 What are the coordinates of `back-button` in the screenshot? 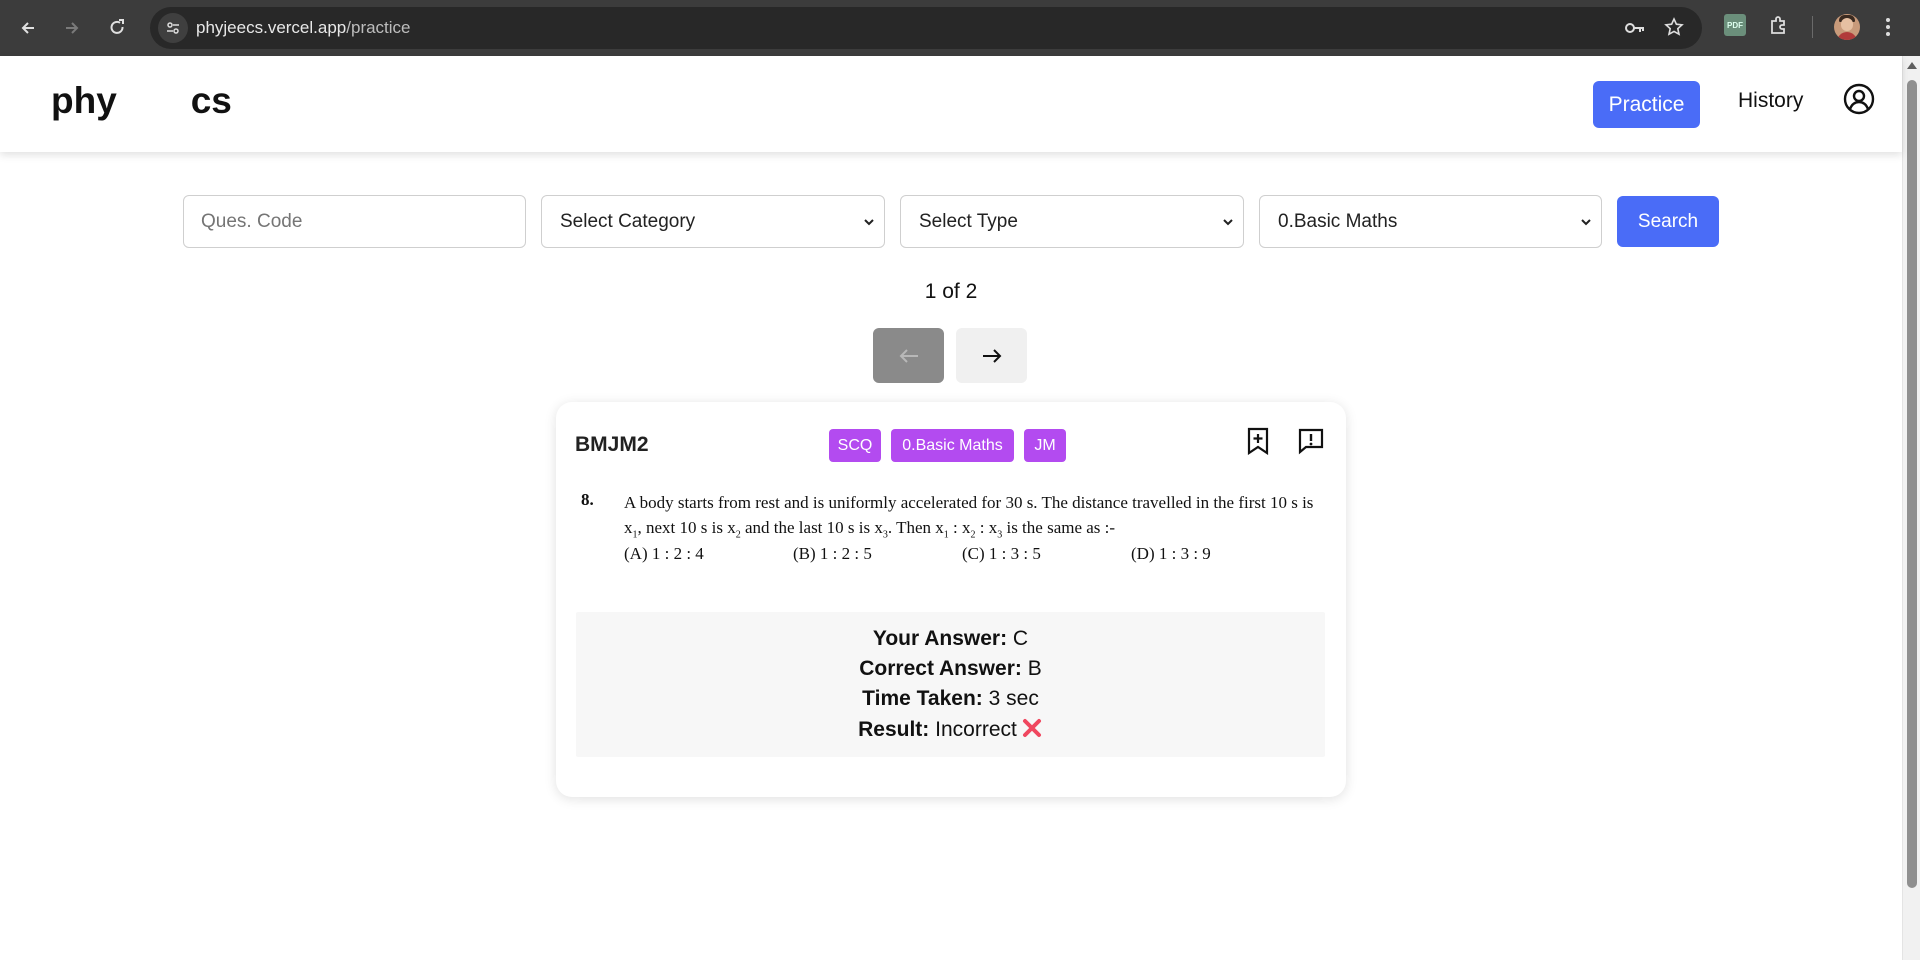 It's located at (28, 28).